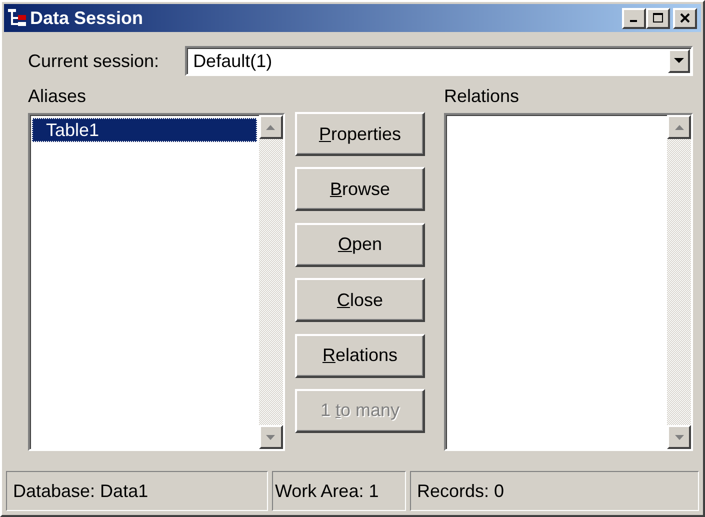 Image resolution: width=705 pixels, height=517 pixels. I want to click on maximize-button, so click(658, 18).